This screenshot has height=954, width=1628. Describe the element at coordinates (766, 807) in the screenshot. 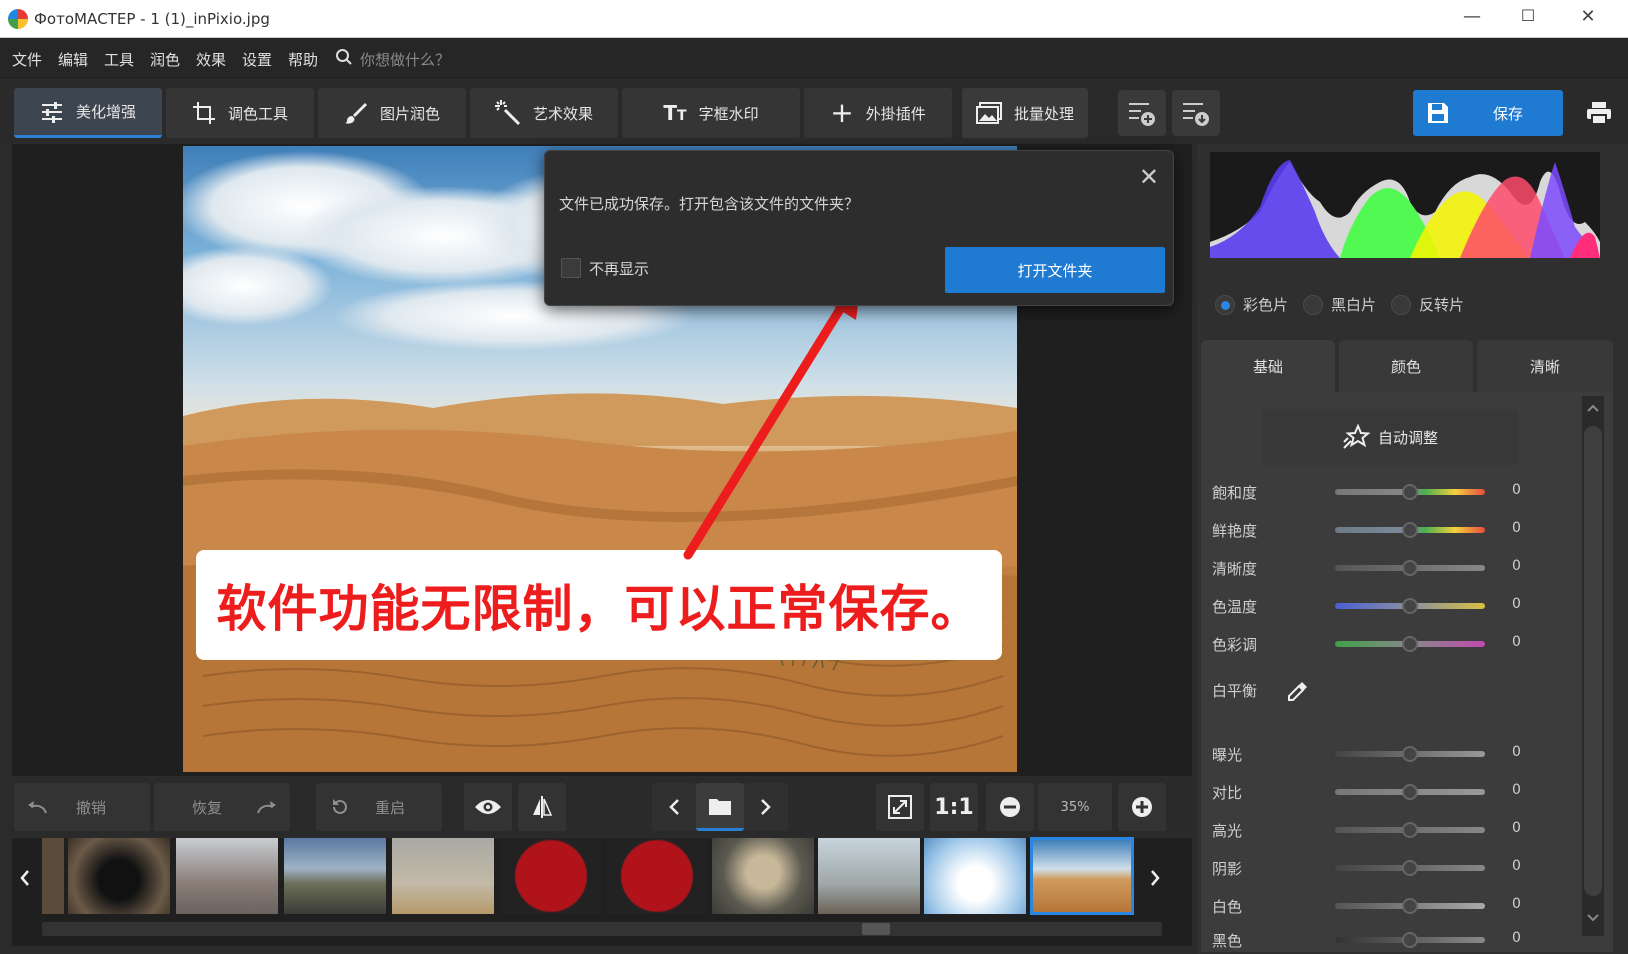

I see `next-image-button` at that location.